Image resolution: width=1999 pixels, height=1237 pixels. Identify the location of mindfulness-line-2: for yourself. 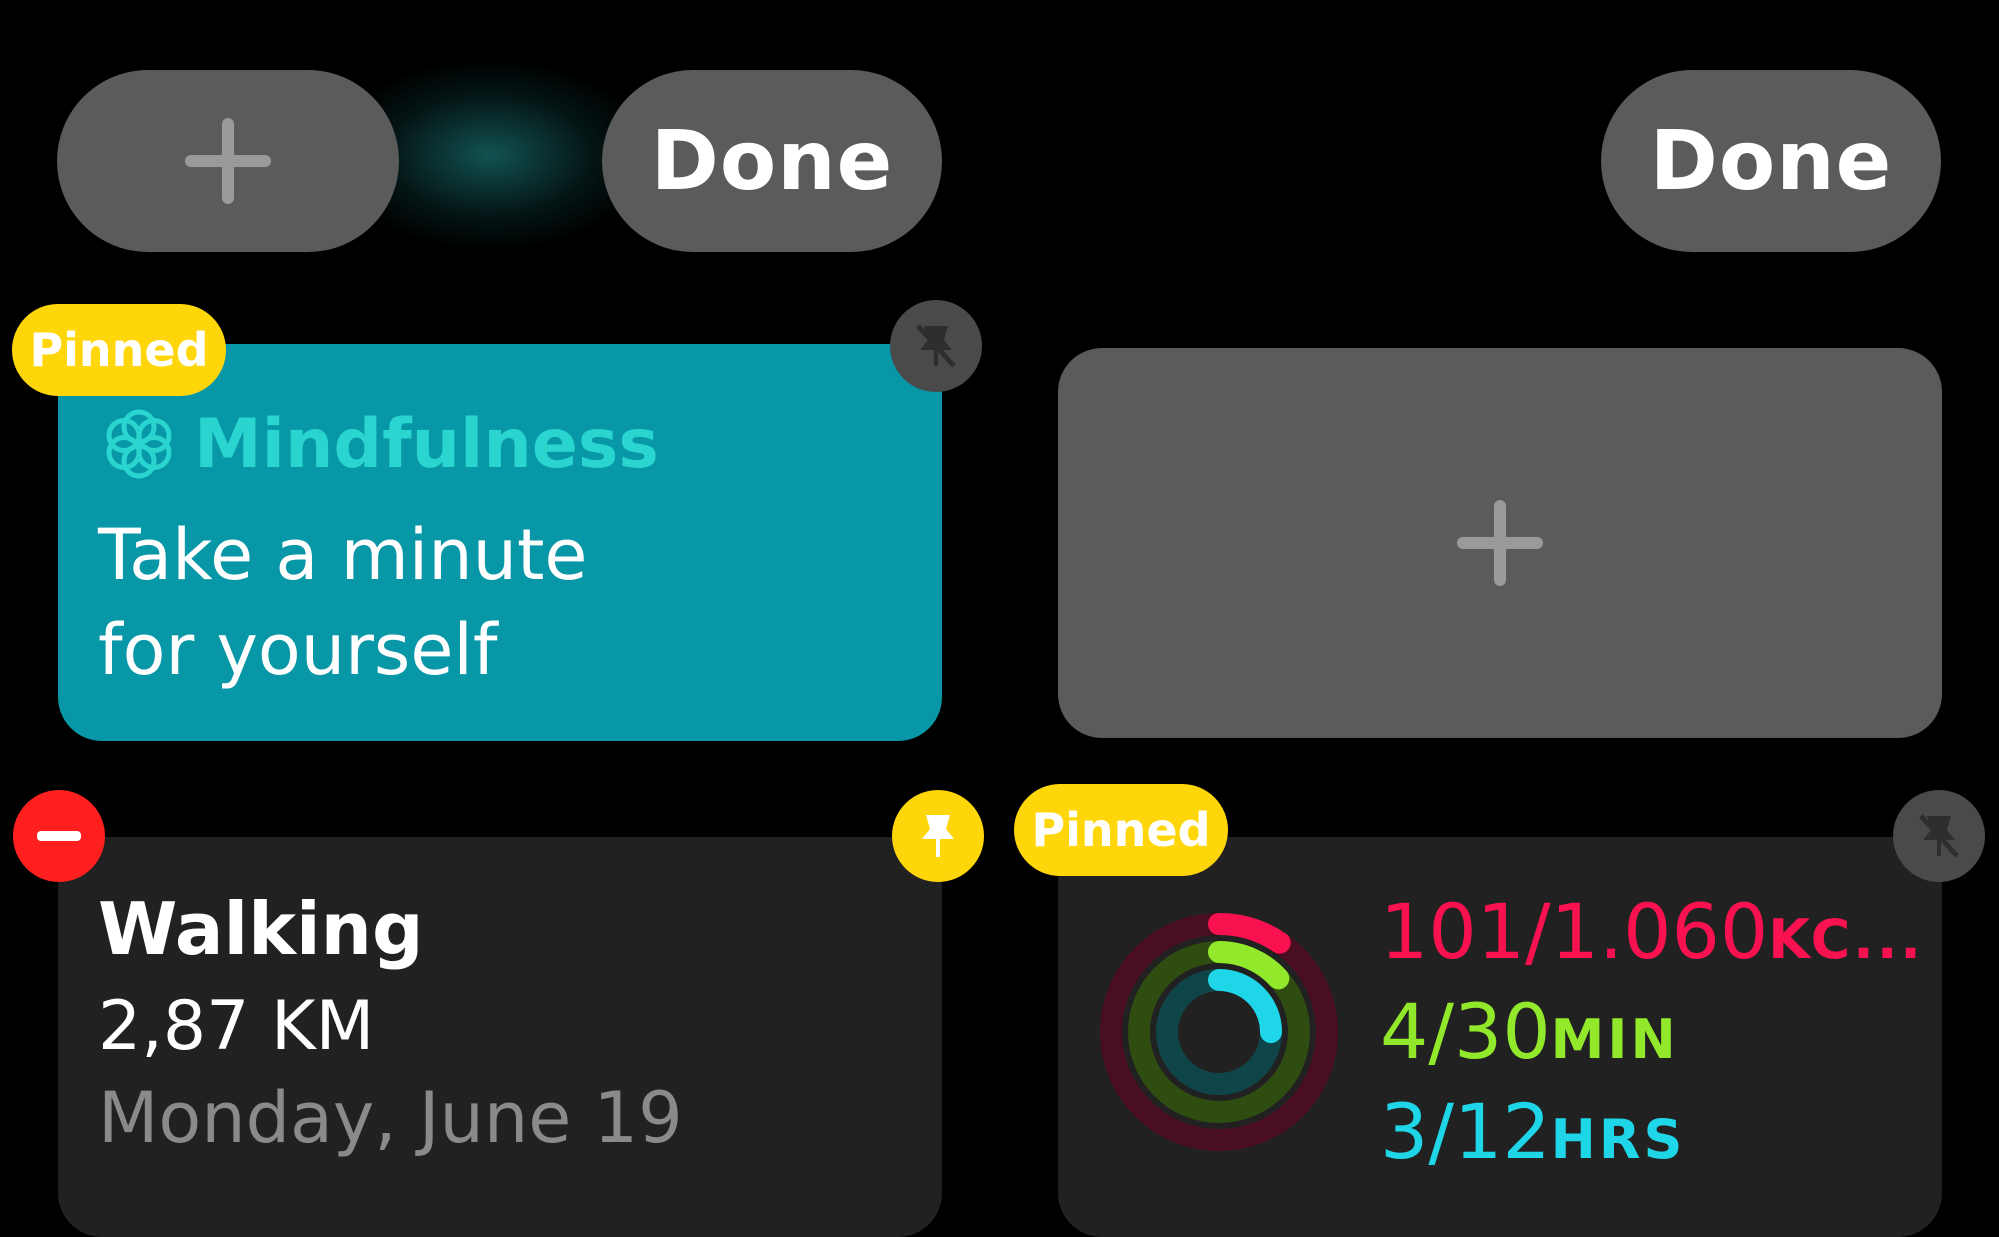
(298, 650).